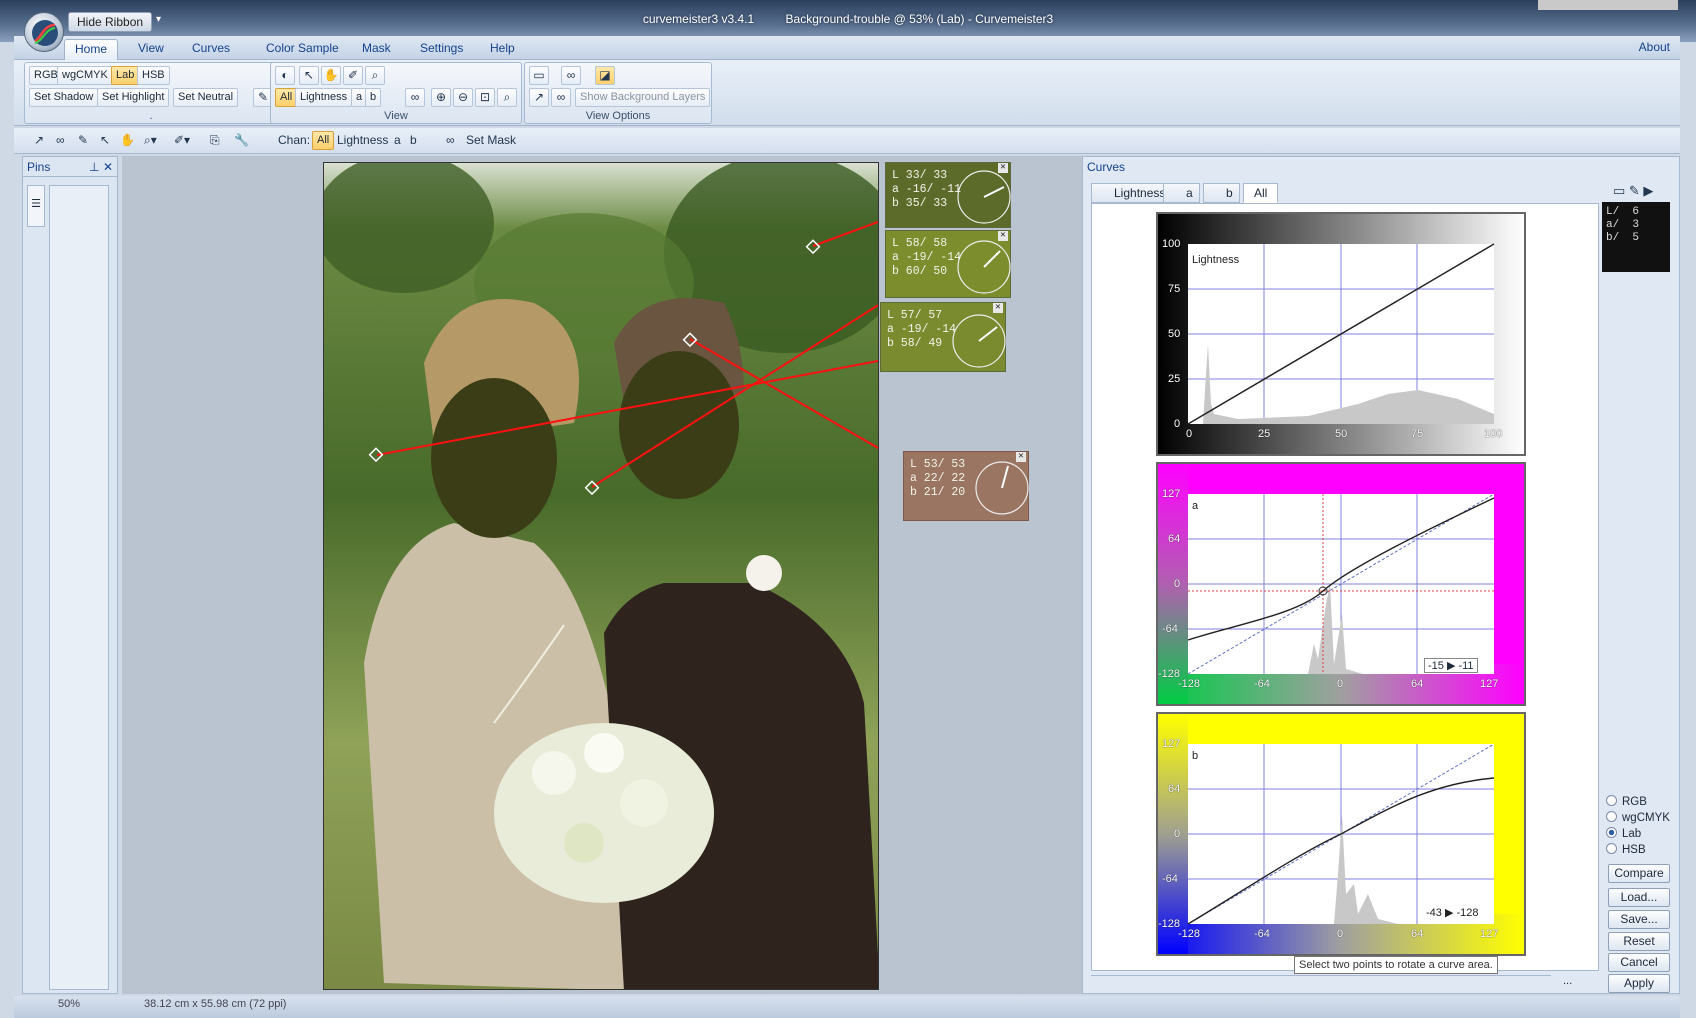  What do you see at coordinates (324, 97) in the screenshot?
I see `channel-lightness-button: Lightness` at bounding box center [324, 97].